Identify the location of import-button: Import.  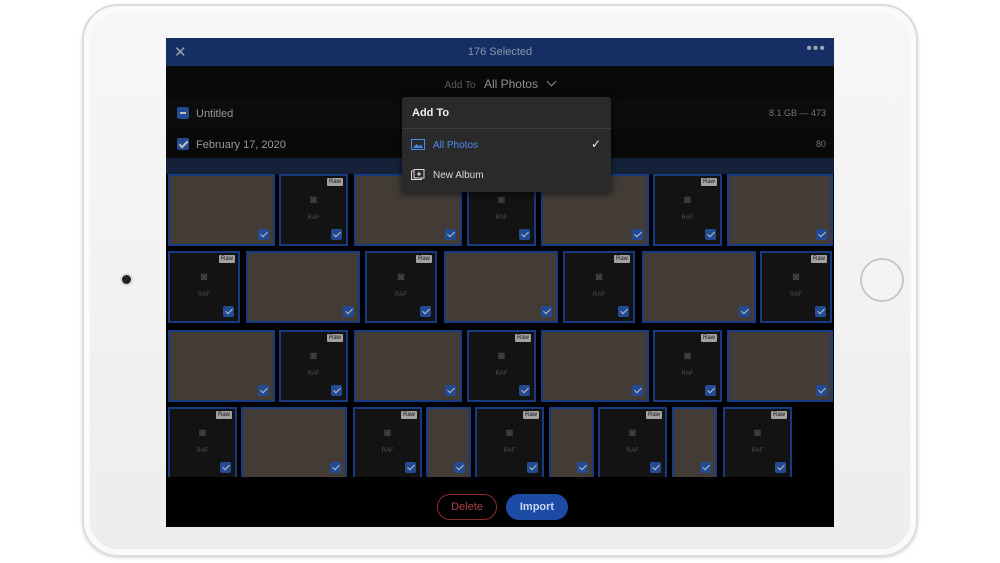
(537, 507).